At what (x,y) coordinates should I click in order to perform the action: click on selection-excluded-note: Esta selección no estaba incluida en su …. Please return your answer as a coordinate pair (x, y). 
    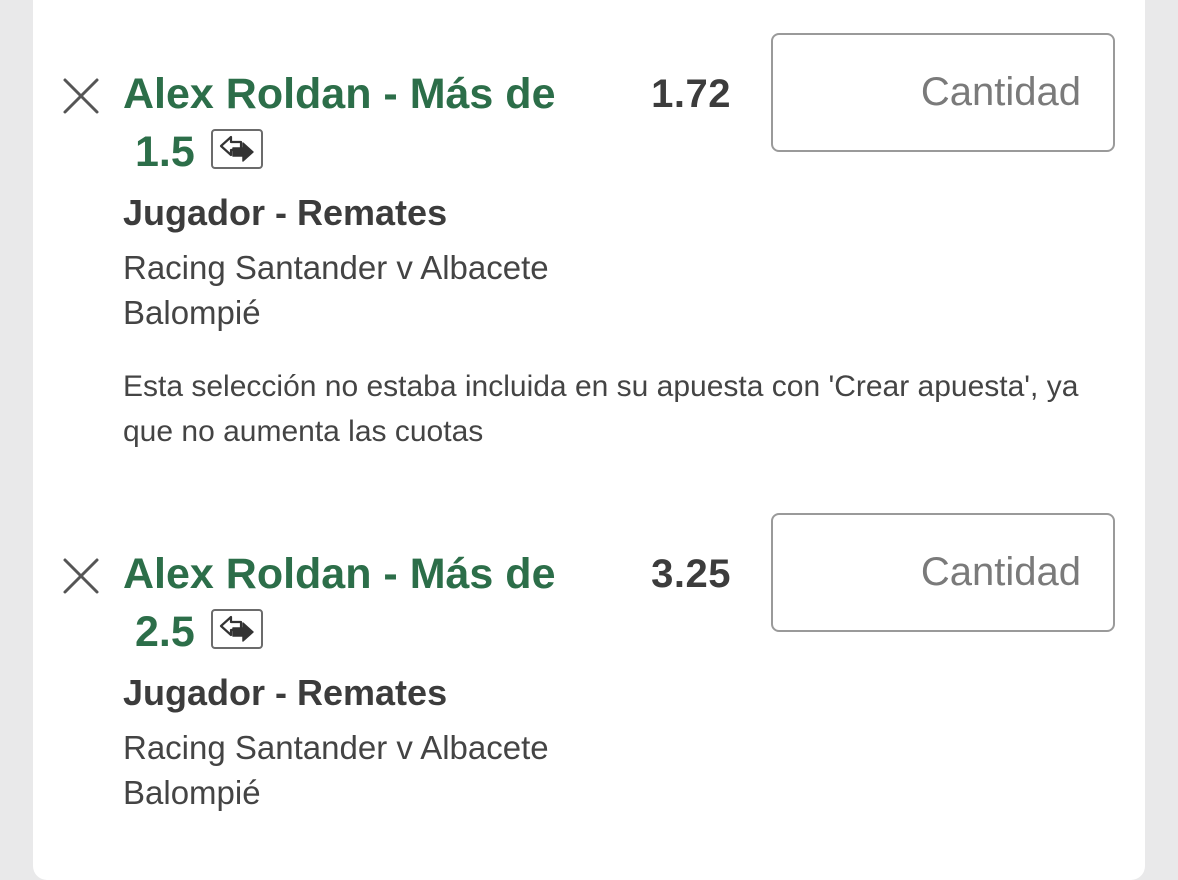
    Looking at the image, I should click on (601, 409).